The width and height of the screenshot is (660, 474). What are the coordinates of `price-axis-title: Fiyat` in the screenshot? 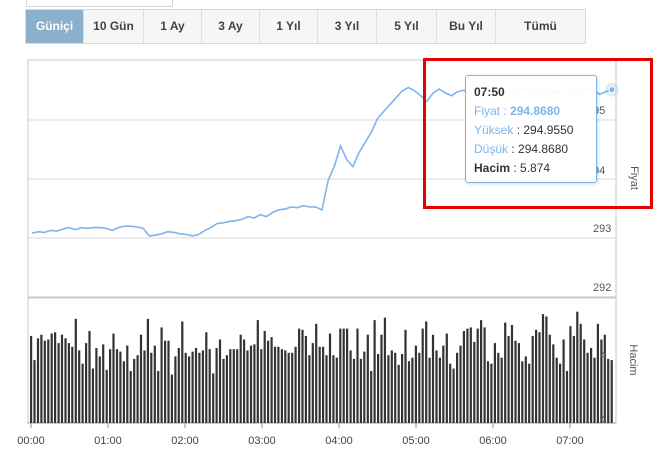 It's located at (634, 178).